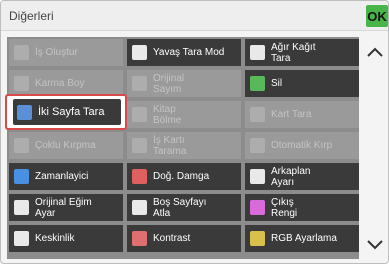 The width and height of the screenshot is (389, 264). Describe the element at coordinates (56, 52) in the screenshot. I see `function-label: İş Oluştur` at that location.